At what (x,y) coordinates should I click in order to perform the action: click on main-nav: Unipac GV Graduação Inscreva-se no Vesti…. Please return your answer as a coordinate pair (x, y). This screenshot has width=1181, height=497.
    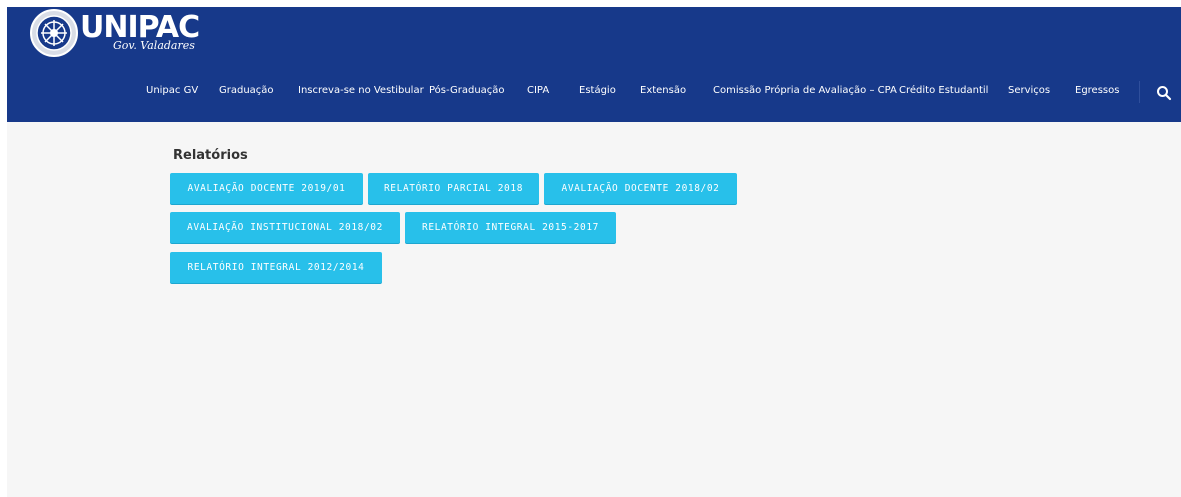
    Looking at the image, I should click on (594, 93).